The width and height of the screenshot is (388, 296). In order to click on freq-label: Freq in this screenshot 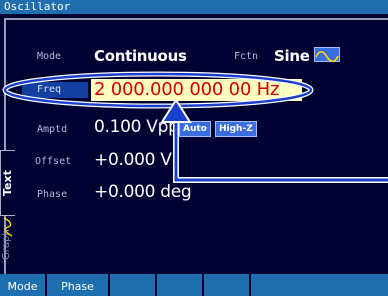, I will do `click(49, 89)`.